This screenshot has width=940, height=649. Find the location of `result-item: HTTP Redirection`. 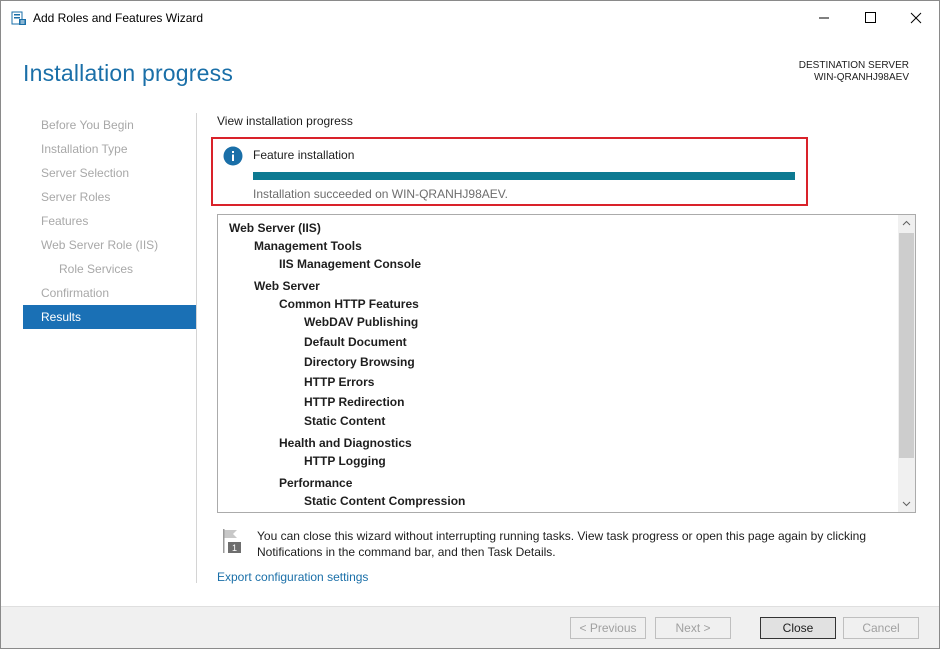

result-item: HTTP Redirection is located at coordinates (354, 402).